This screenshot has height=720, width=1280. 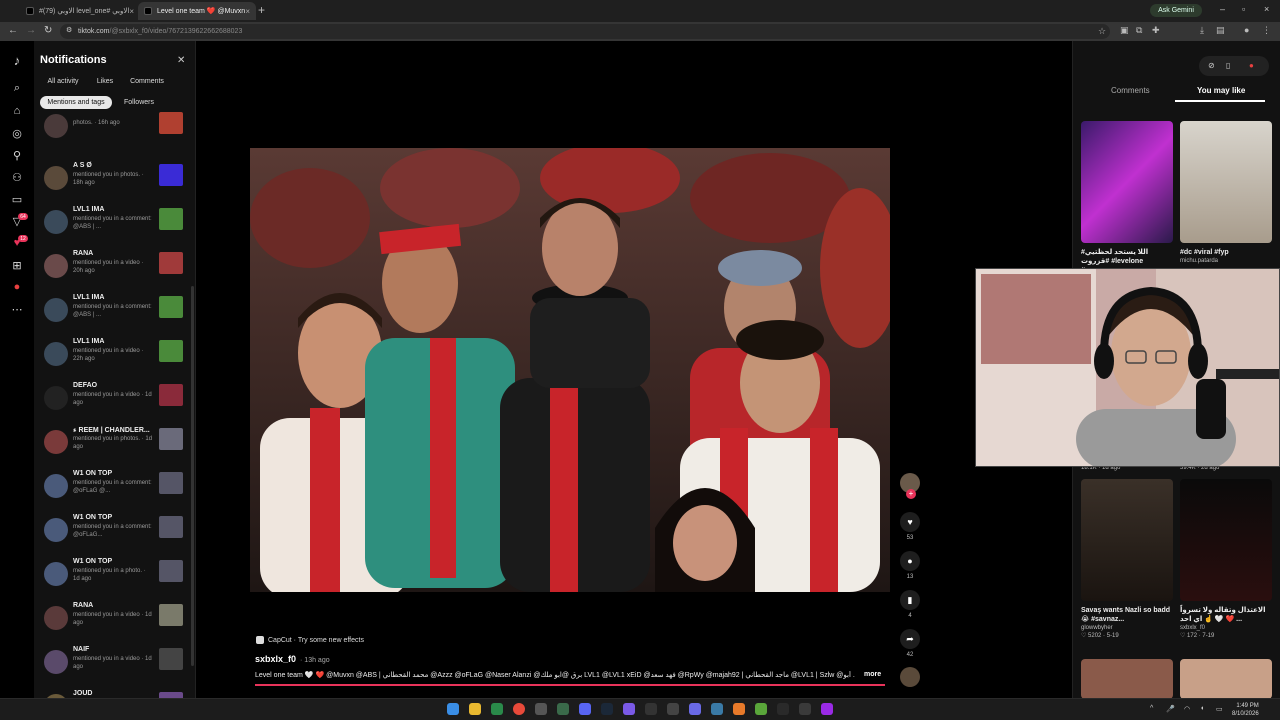 I want to click on phone-icon: ▯, so click(x=1228, y=65).